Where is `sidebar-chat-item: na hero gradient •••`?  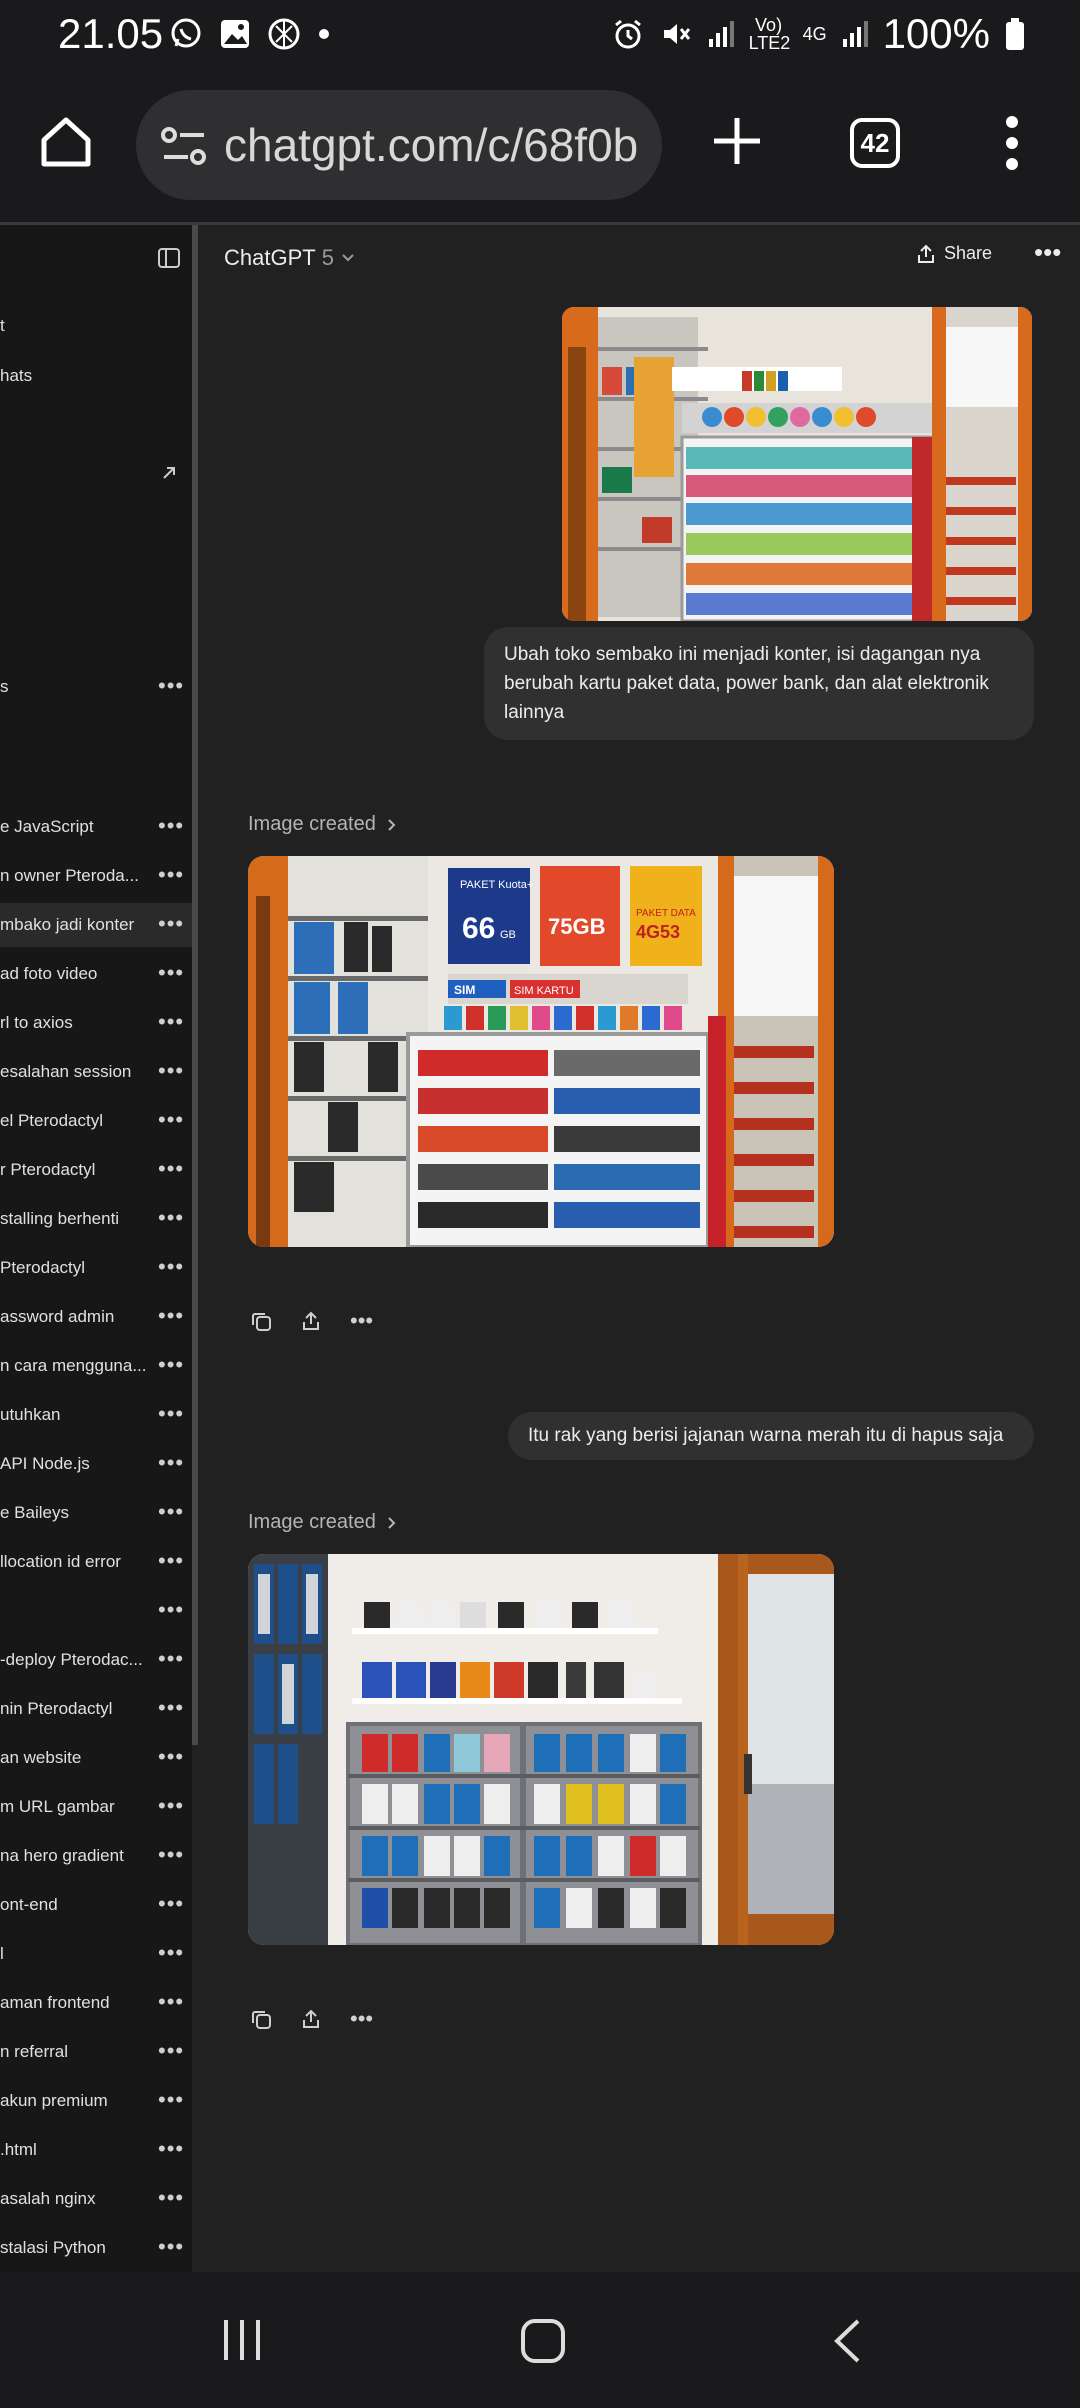 sidebar-chat-item: na hero gradient ••• is located at coordinates (96, 1856).